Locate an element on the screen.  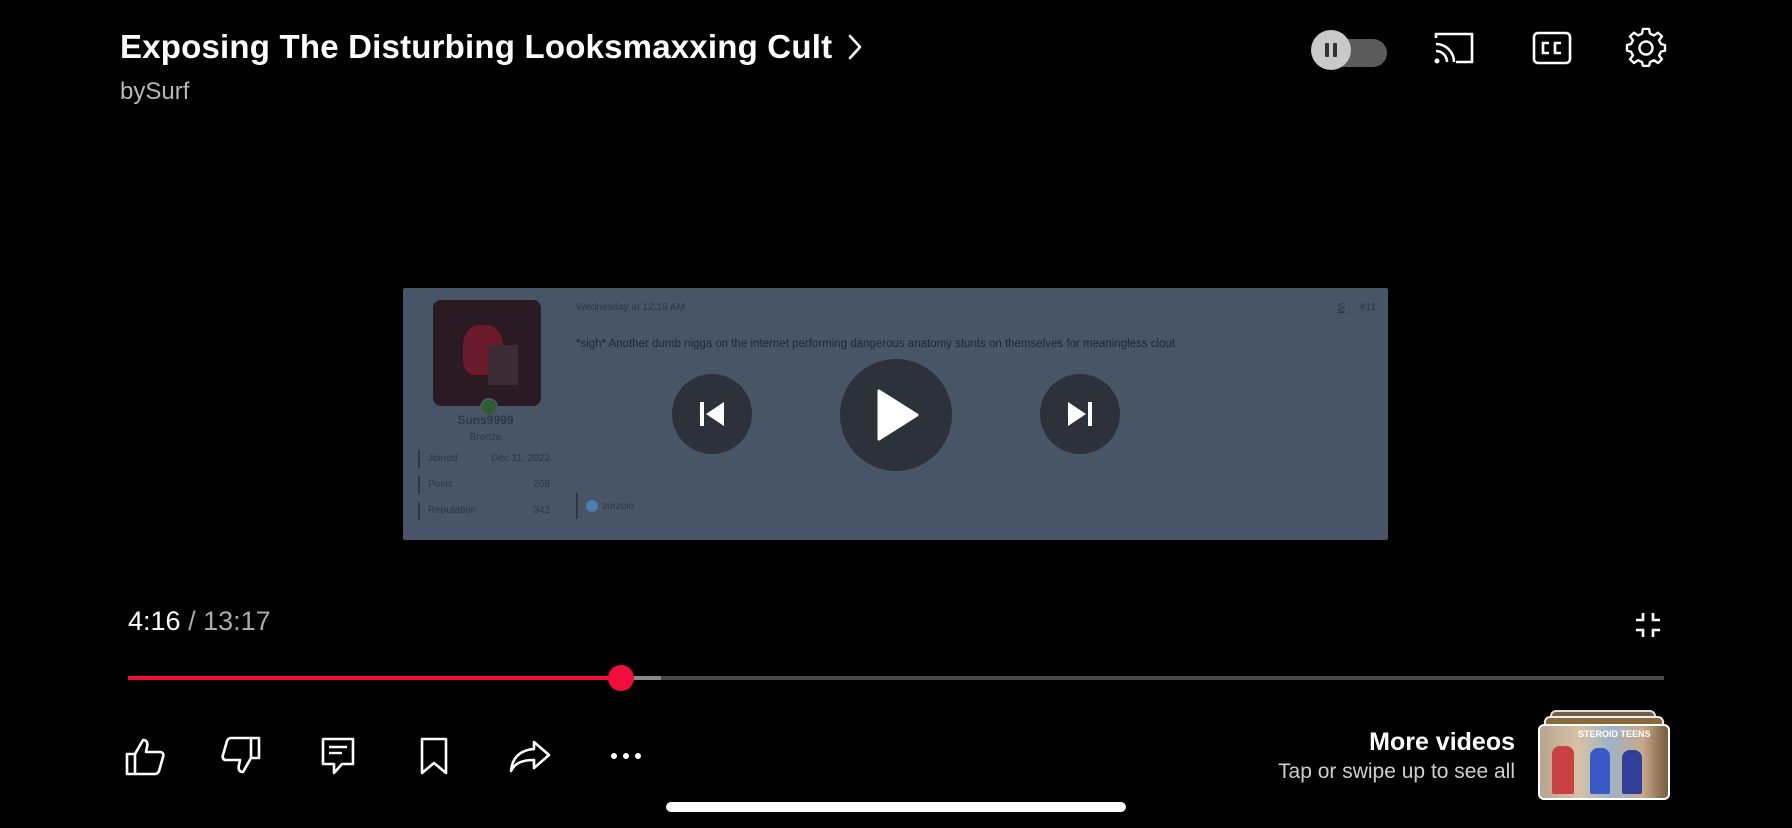
more-videos-thumbnails: STEROID TEENS is located at coordinates (1604, 753).